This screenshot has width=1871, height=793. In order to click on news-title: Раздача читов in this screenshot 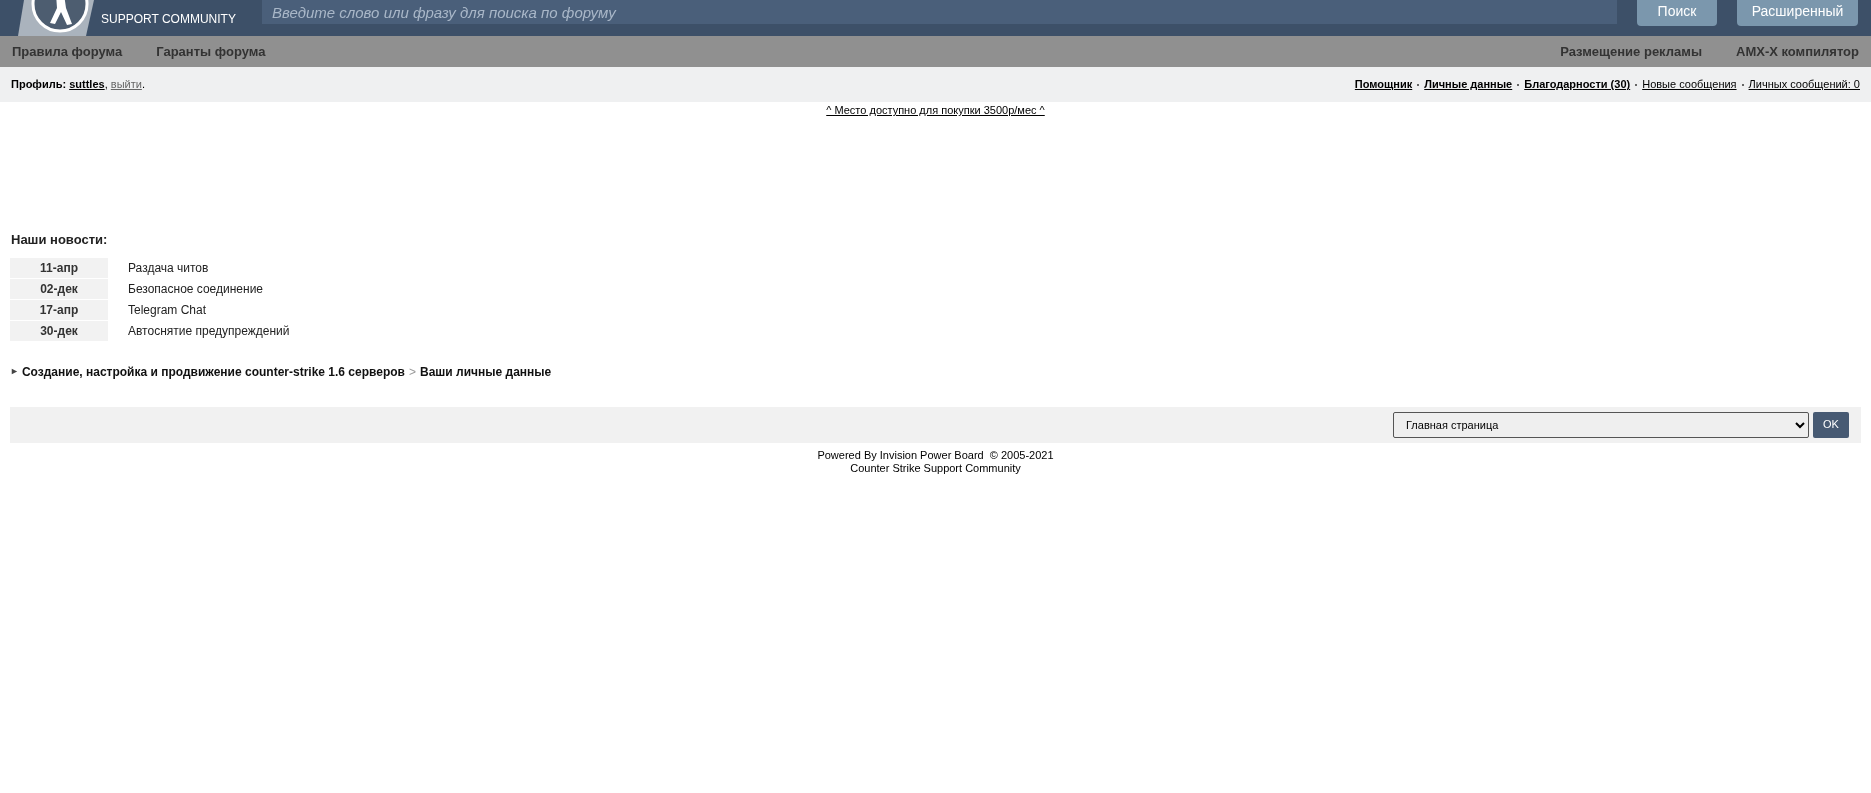, I will do `click(158, 267)`.